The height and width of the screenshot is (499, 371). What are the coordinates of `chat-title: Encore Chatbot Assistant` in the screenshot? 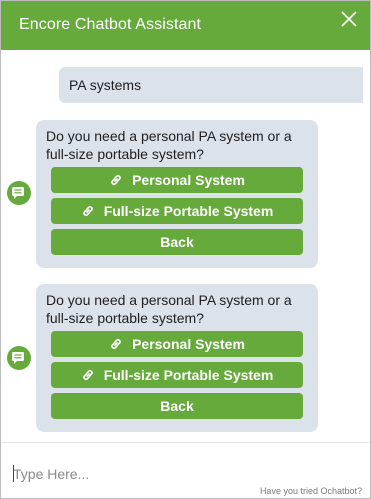 It's located at (110, 24).